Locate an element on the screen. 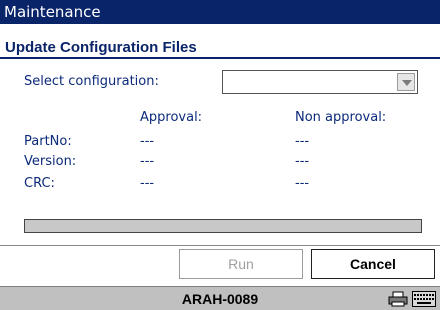 The height and width of the screenshot is (310, 440). crc-label: CRC: is located at coordinates (39, 183).